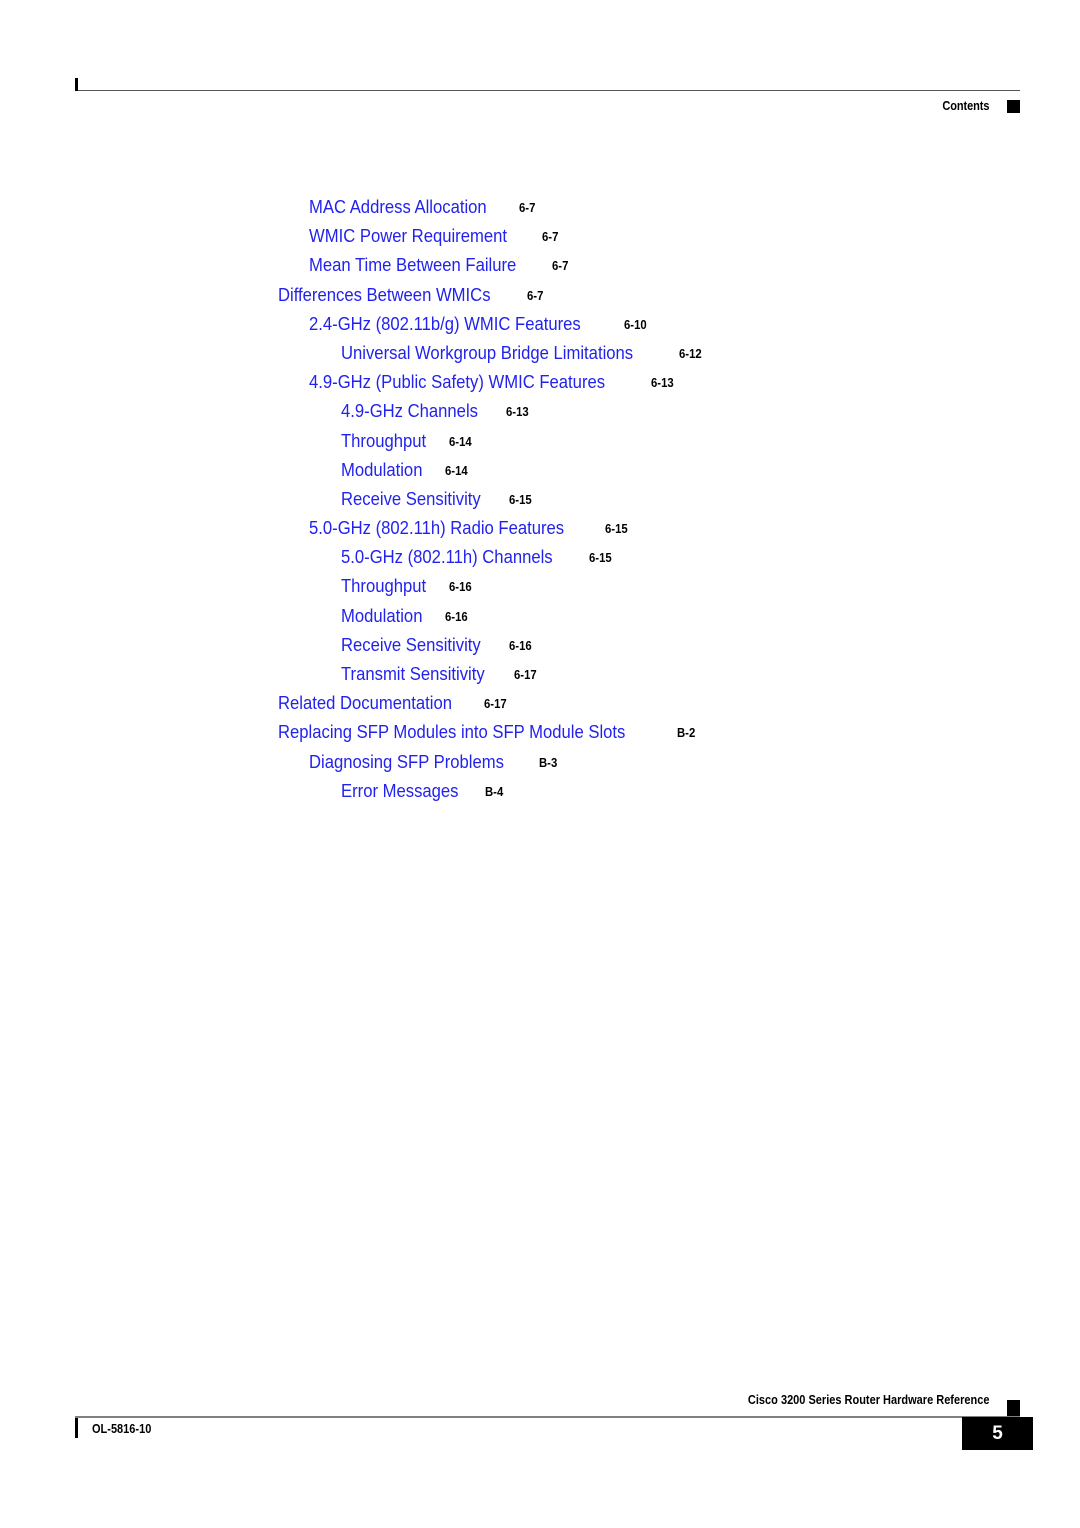 The height and width of the screenshot is (1528, 1080). Describe the element at coordinates (540, 794) in the screenshot. I see `toc-entry: Error Messages B-4` at that location.